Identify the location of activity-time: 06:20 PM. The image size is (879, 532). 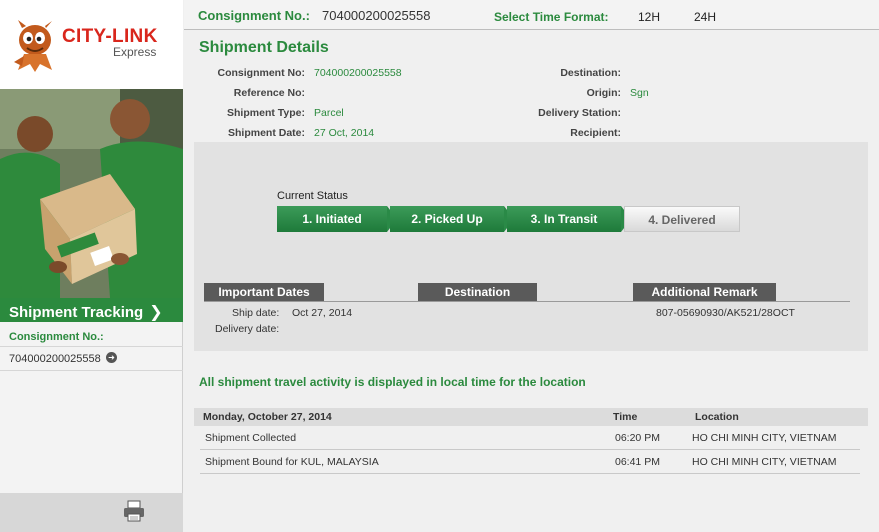
(637, 438).